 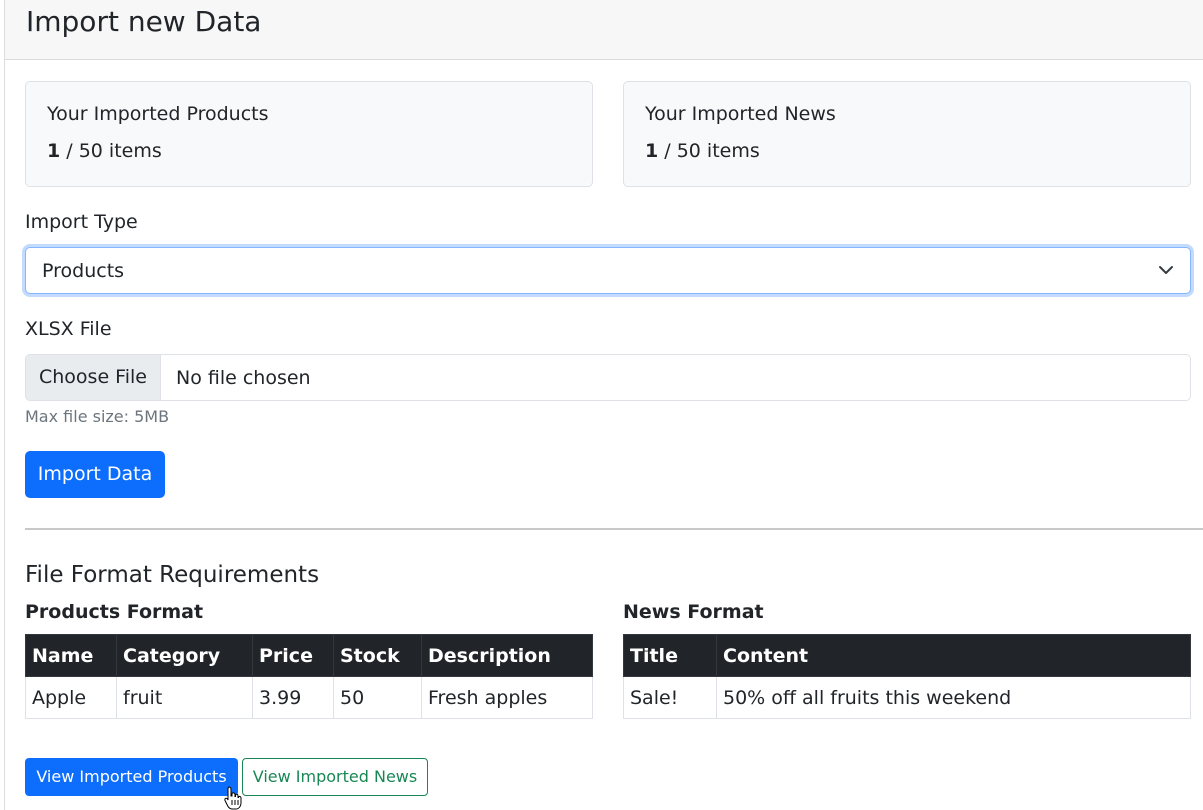 I want to click on table-cell: 3.99, so click(x=293, y=697).